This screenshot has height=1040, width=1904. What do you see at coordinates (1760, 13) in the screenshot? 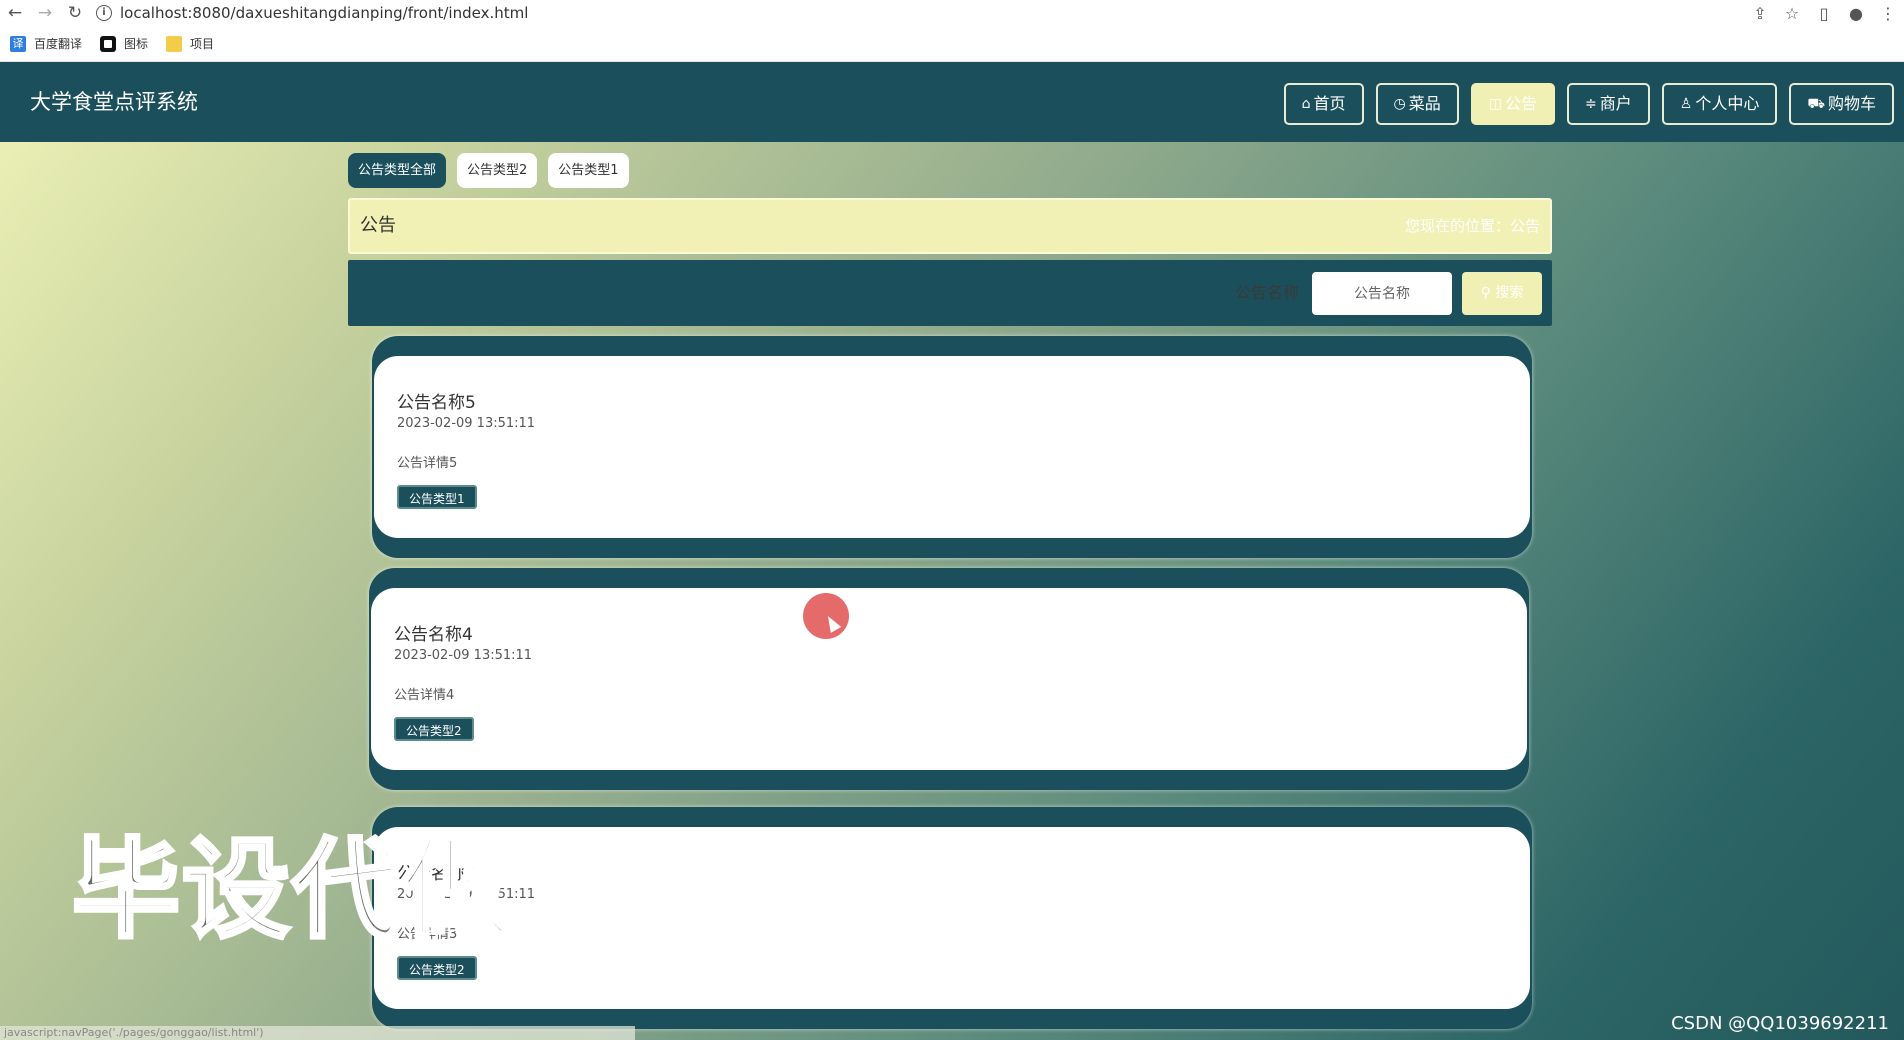
I see `share-icon: ⇪` at bounding box center [1760, 13].